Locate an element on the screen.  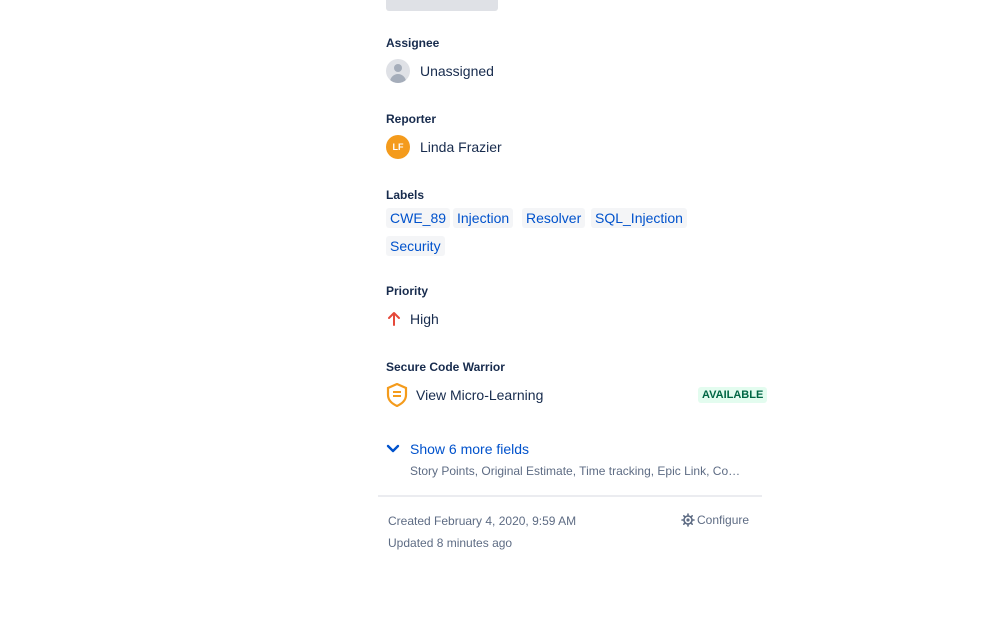
scw-field: View Micro-Learning is located at coordinates (464, 395).